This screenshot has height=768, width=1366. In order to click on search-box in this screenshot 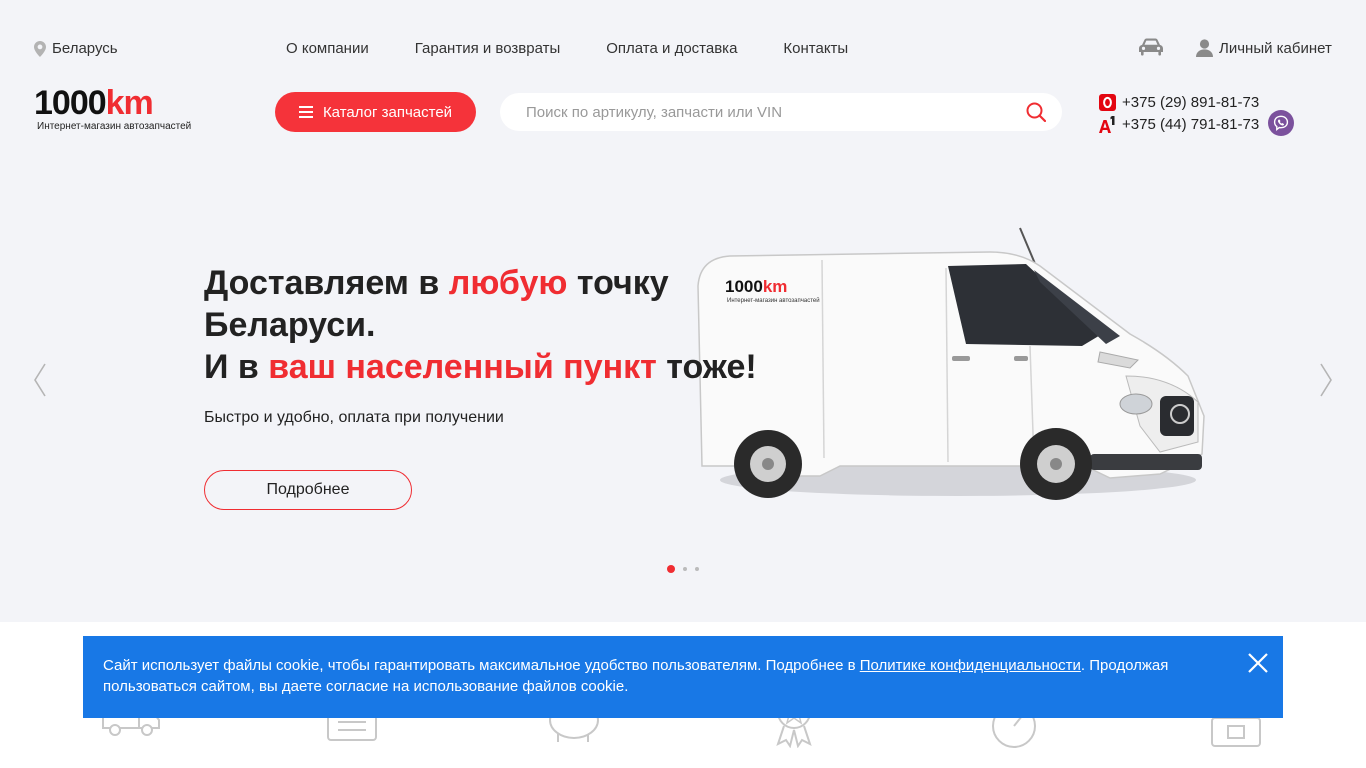, I will do `click(781, 112)`.